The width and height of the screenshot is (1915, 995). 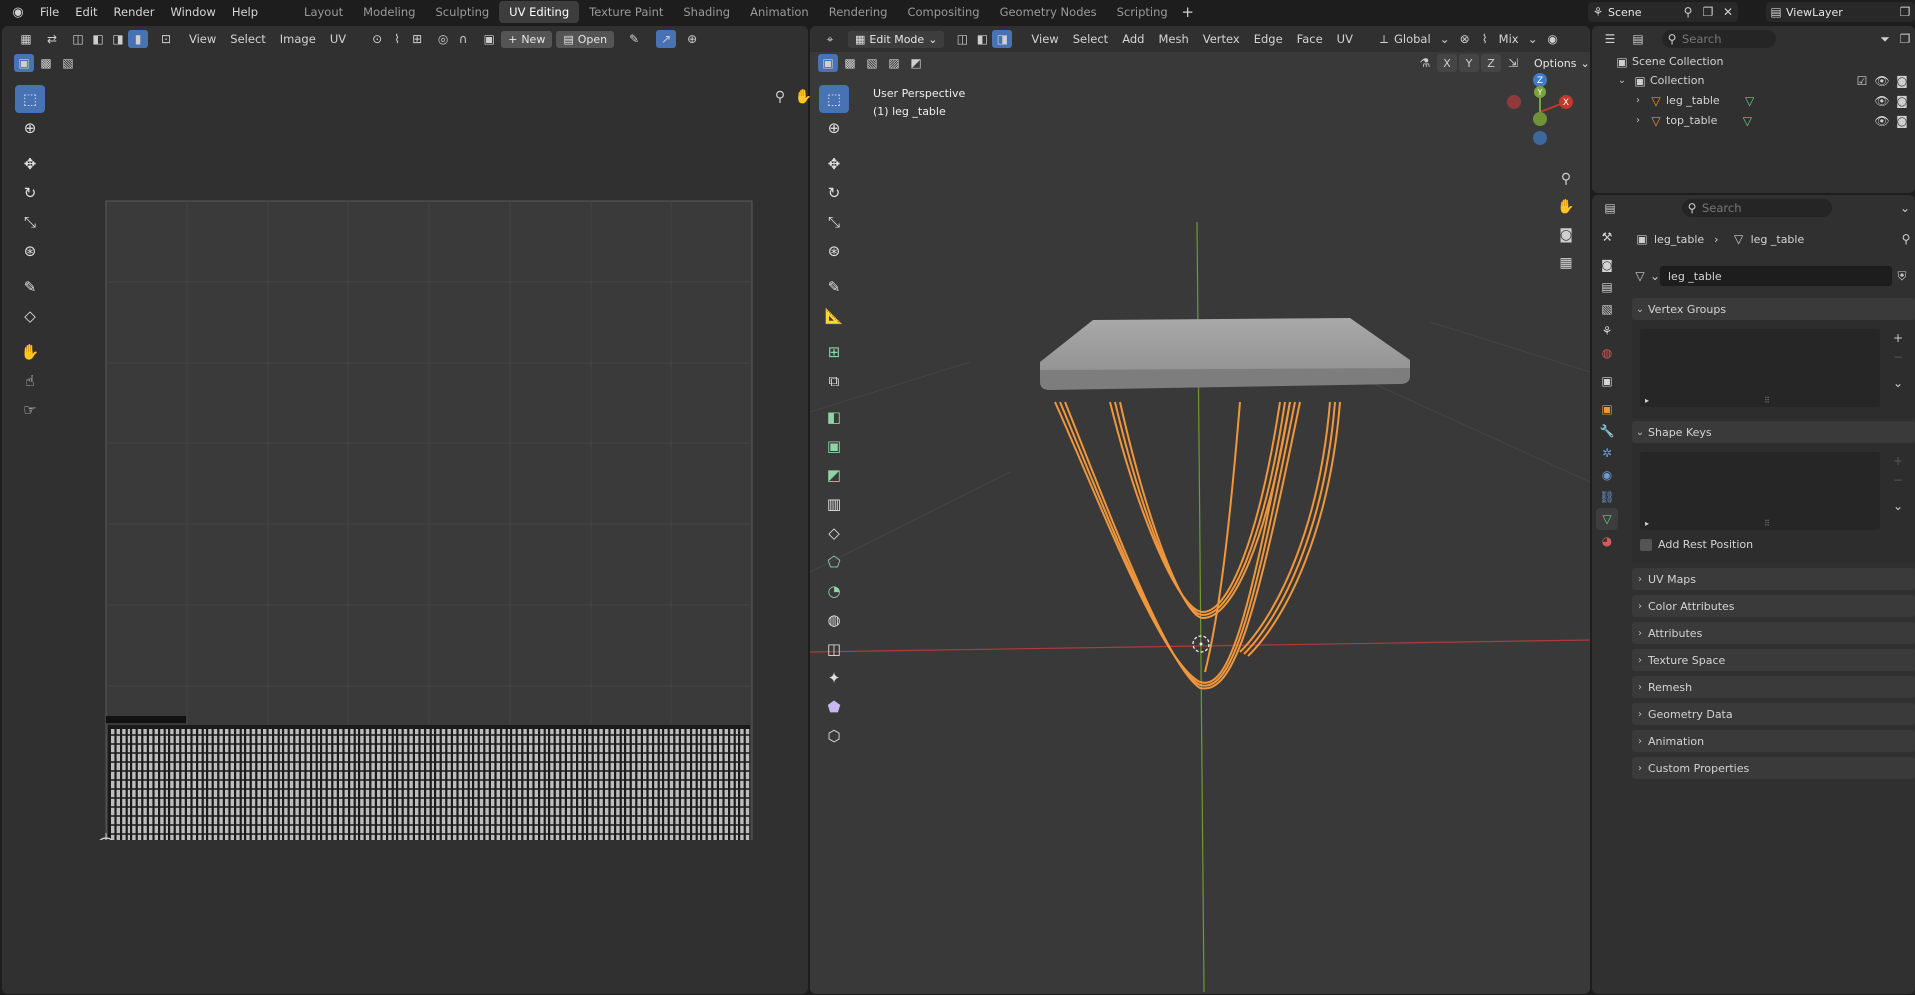 What do you see at coordinates (1638, 120) in the screenshot?
I see `chevron-right-icon: ›` at bounding box center [1638, 120].